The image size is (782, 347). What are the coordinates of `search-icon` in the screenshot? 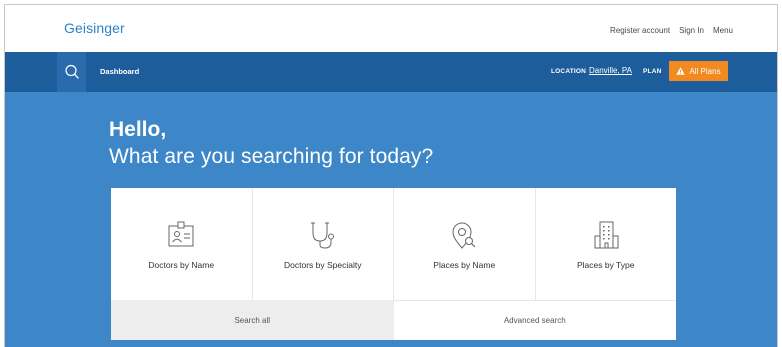 It's located at (71, 71).